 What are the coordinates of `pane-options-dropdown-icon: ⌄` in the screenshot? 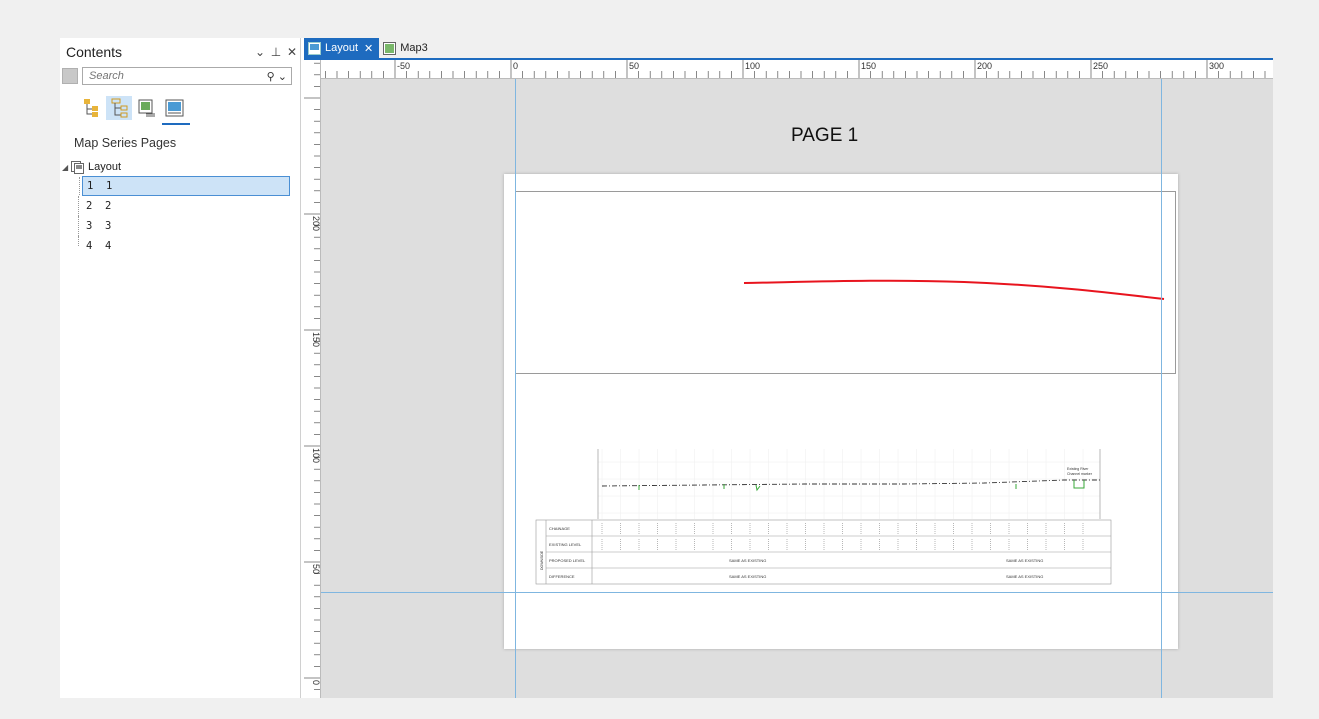 It's located at (260, 52).